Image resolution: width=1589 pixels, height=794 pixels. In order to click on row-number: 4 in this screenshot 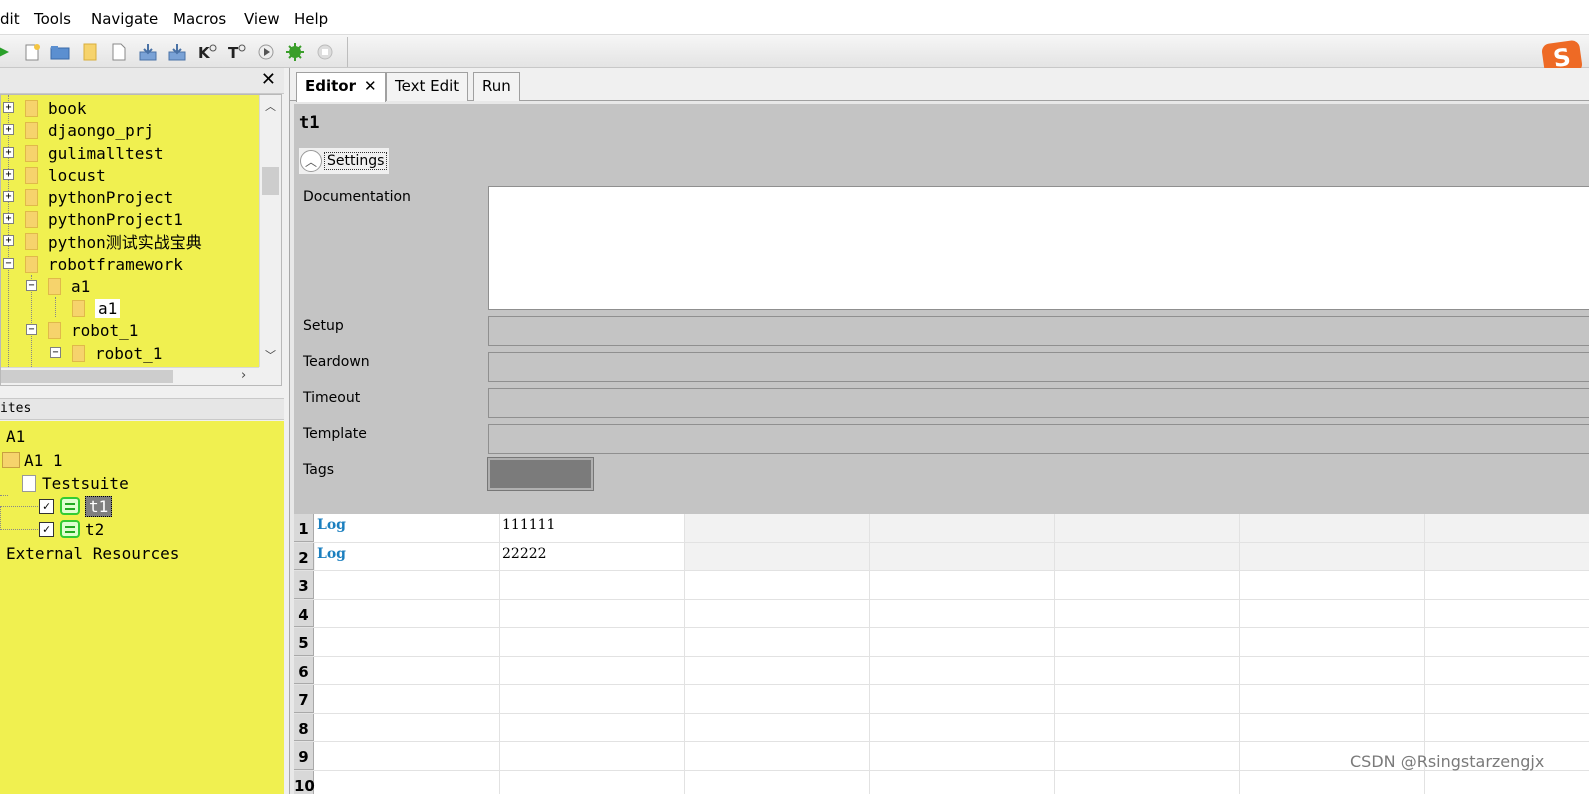, I will do `click(304, 613)`.